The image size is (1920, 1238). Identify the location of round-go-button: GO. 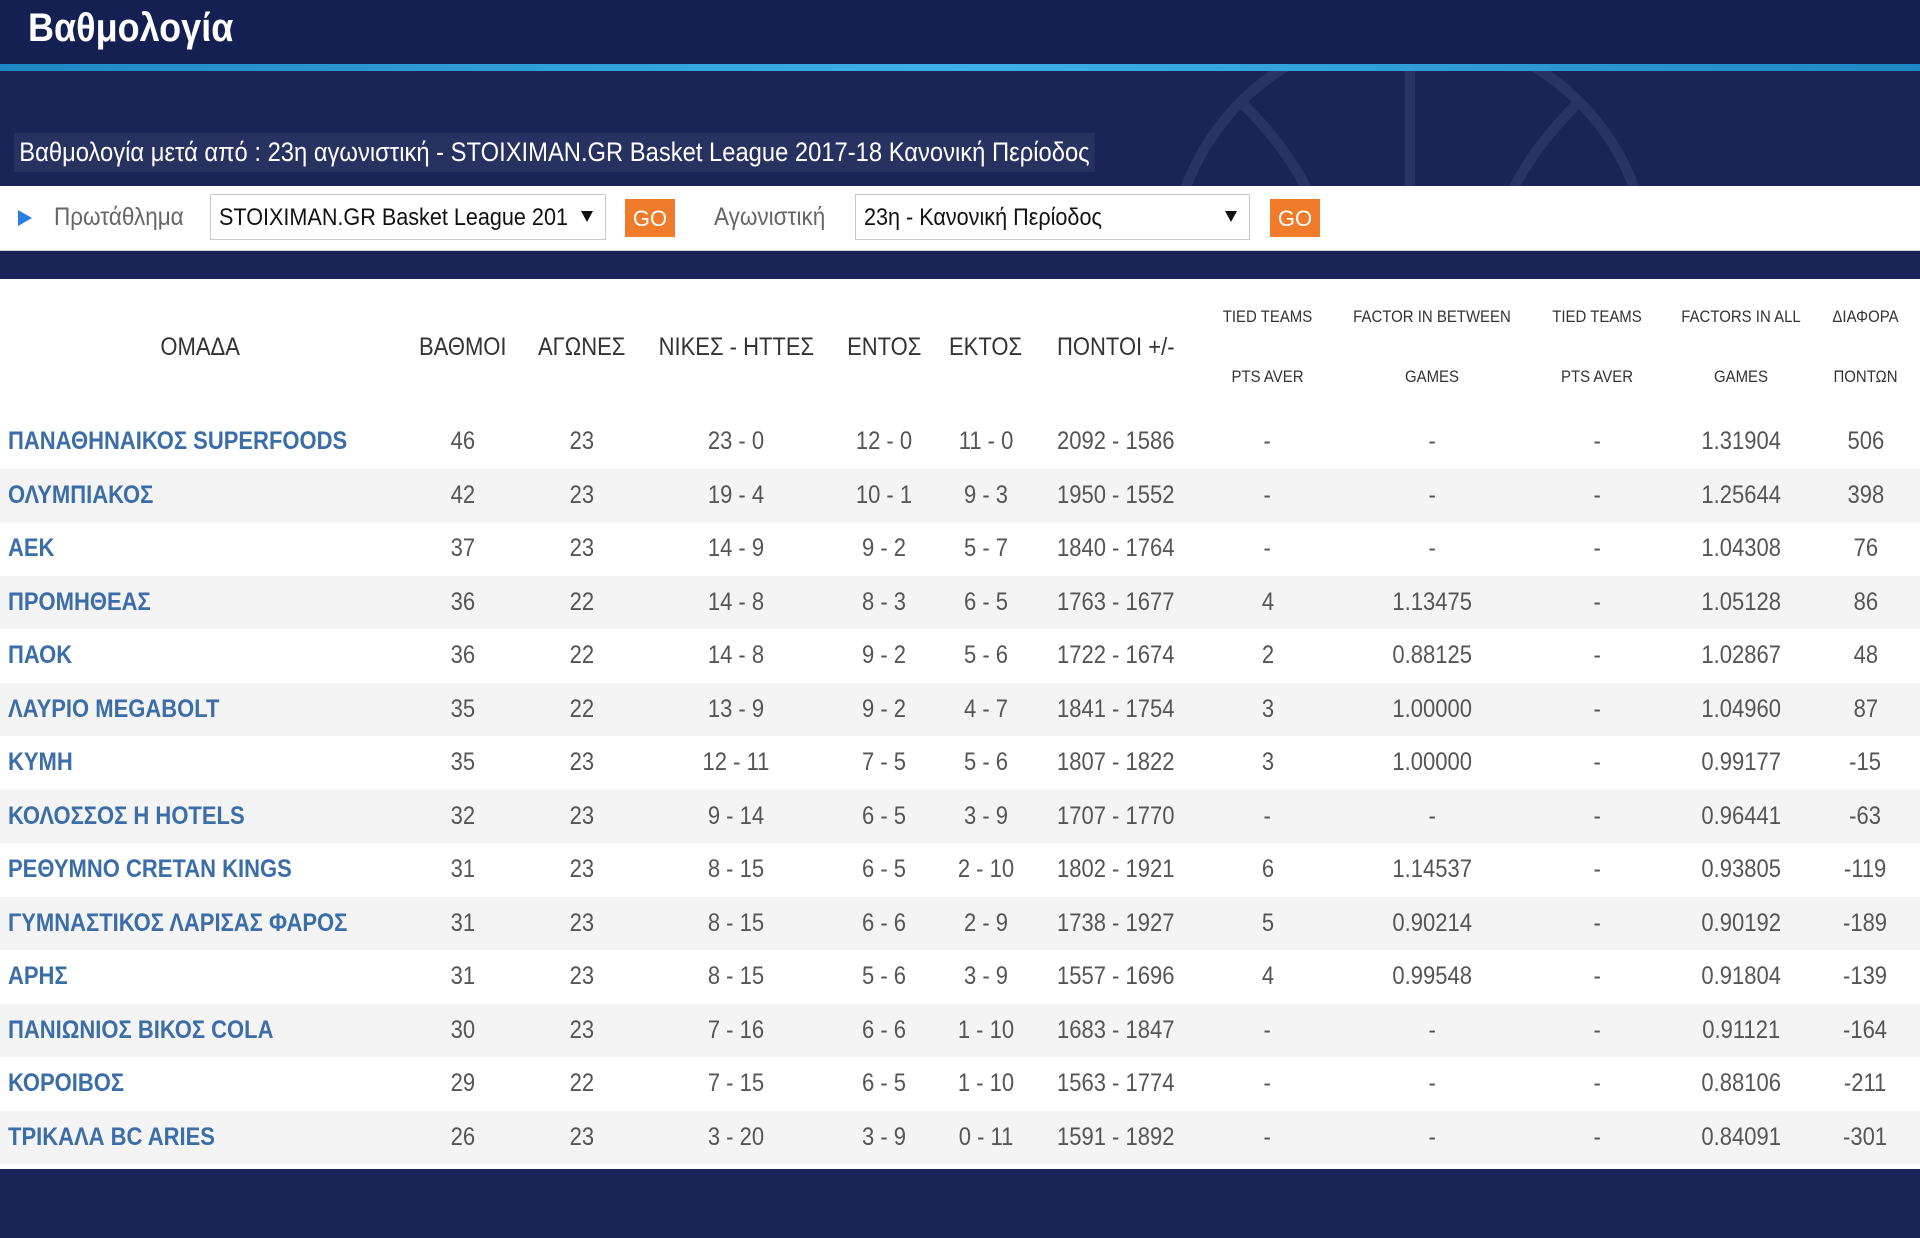
(1295, 218).